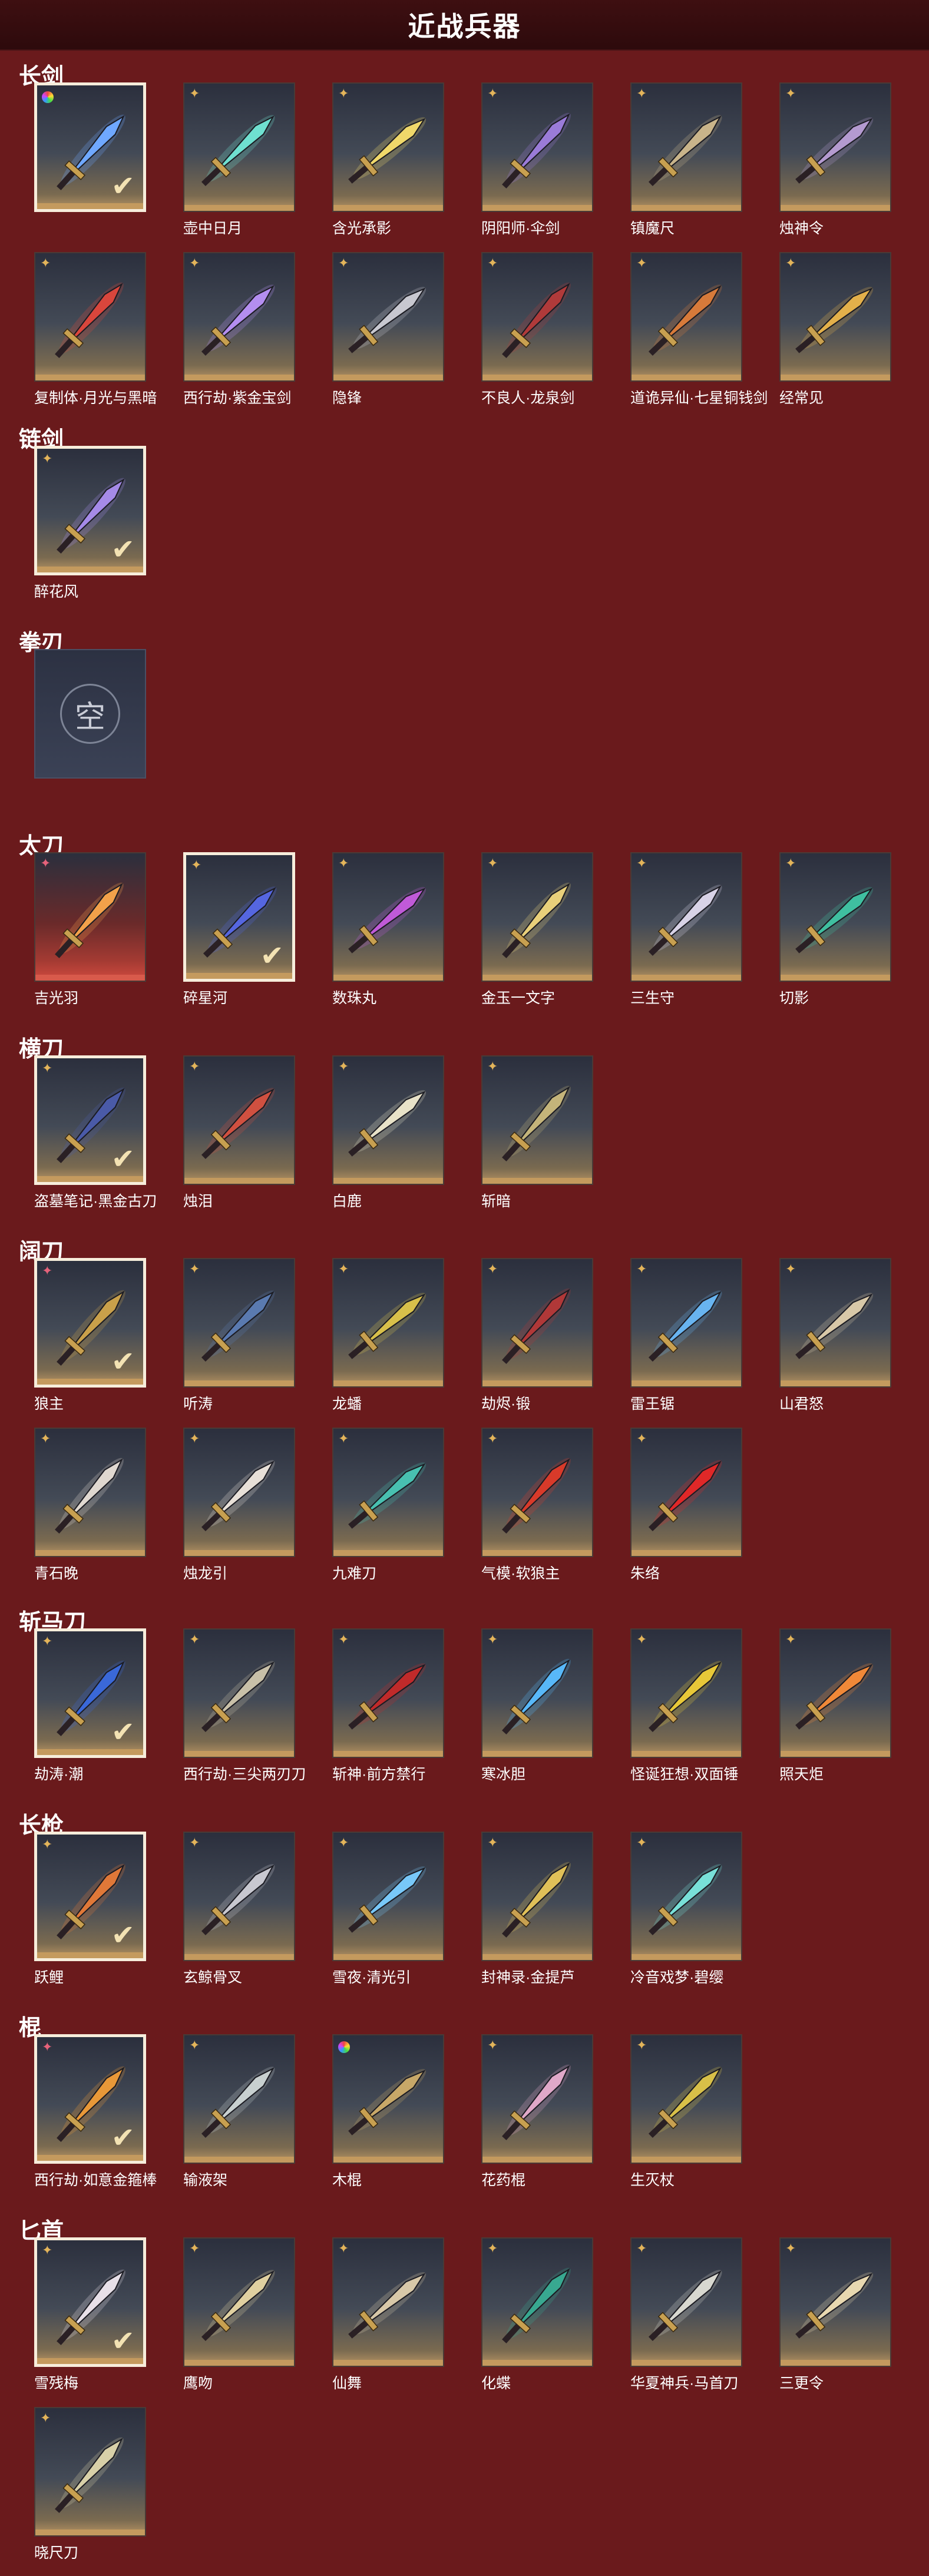  I want to click on weapon-tile: ✦ 怪诞狂想·双面锤, so click(686, 1706).